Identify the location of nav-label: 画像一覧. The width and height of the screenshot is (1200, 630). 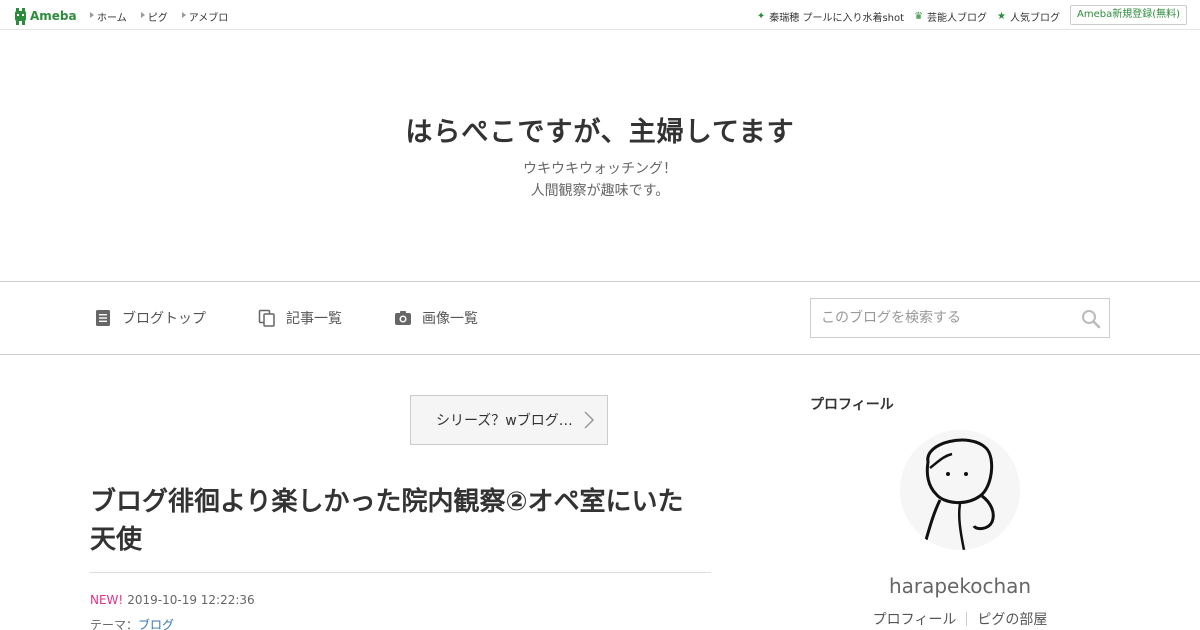
(450, 319).